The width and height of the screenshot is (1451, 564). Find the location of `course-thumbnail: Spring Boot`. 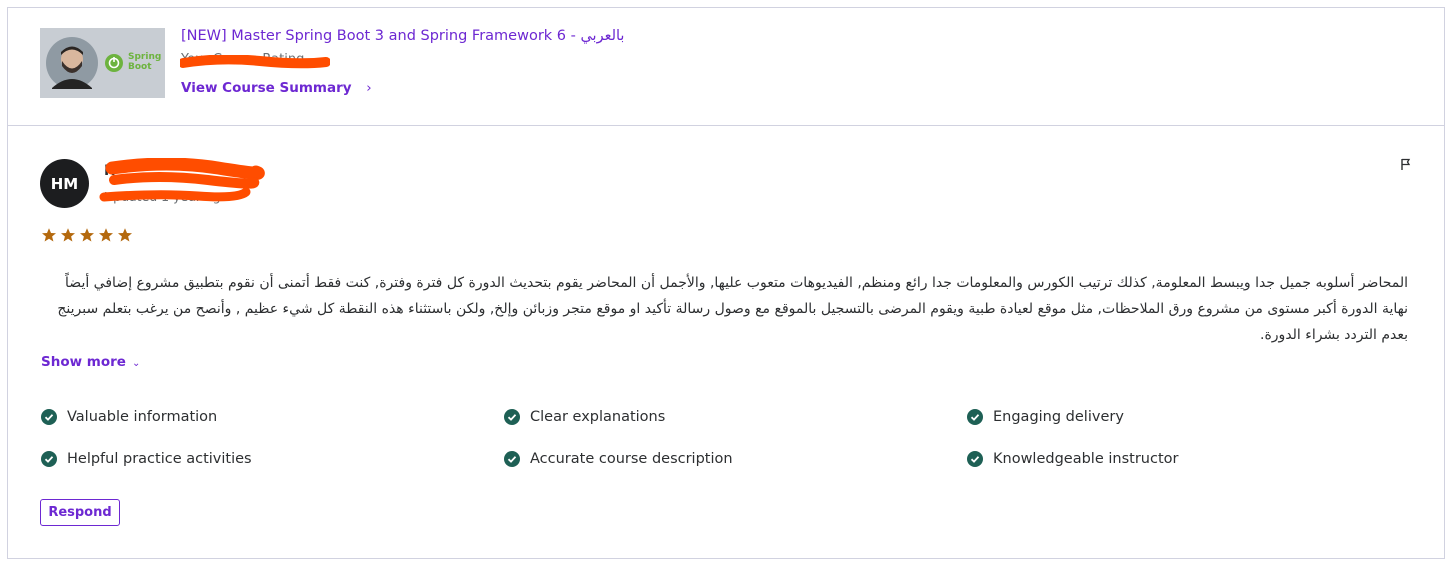

course-thumbnail: Spring Boot is located at coordinates (102, 63).